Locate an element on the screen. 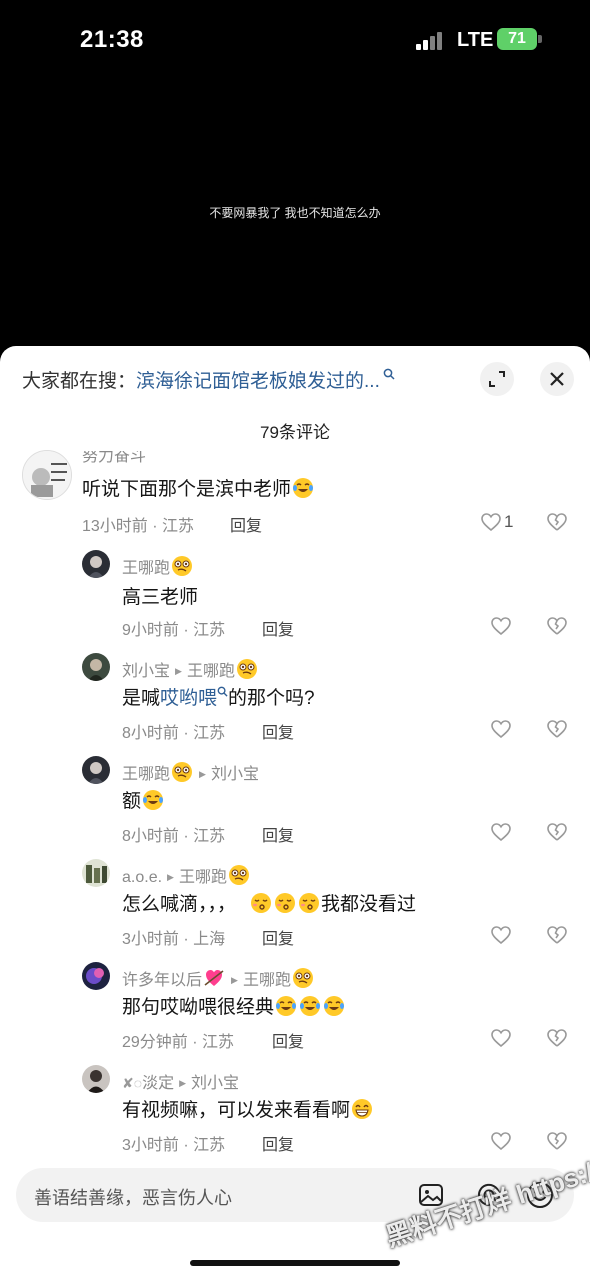 Image resolution: width=590 pixels, height=1280 pixels. close-icon is located at coordinates (557, 379).